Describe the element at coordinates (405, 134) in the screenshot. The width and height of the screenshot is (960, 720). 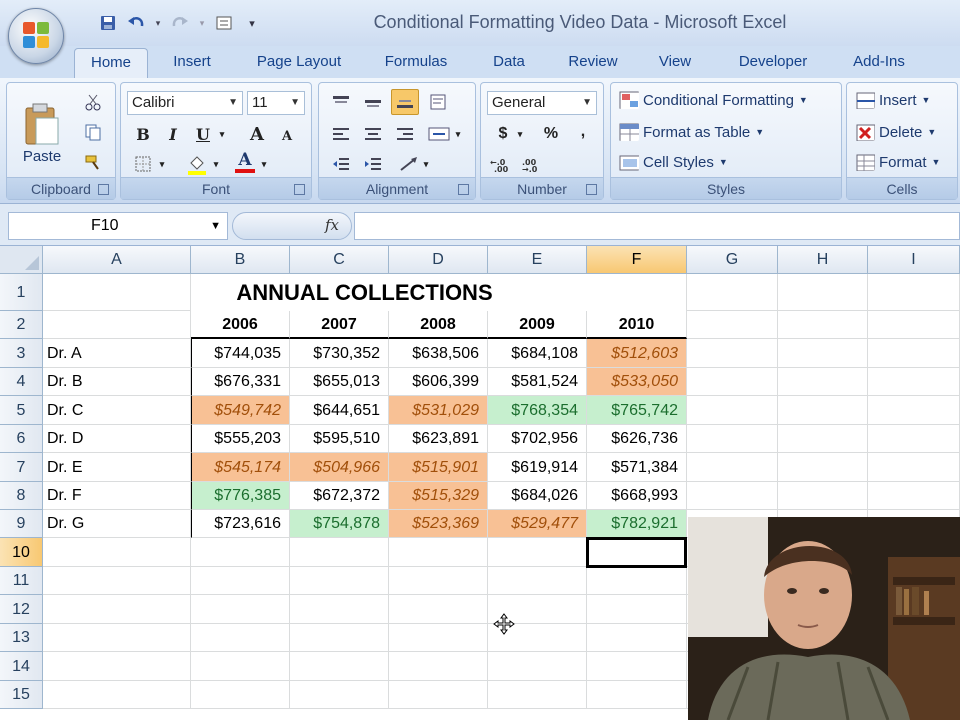
I see `align-right-icon` at that location.